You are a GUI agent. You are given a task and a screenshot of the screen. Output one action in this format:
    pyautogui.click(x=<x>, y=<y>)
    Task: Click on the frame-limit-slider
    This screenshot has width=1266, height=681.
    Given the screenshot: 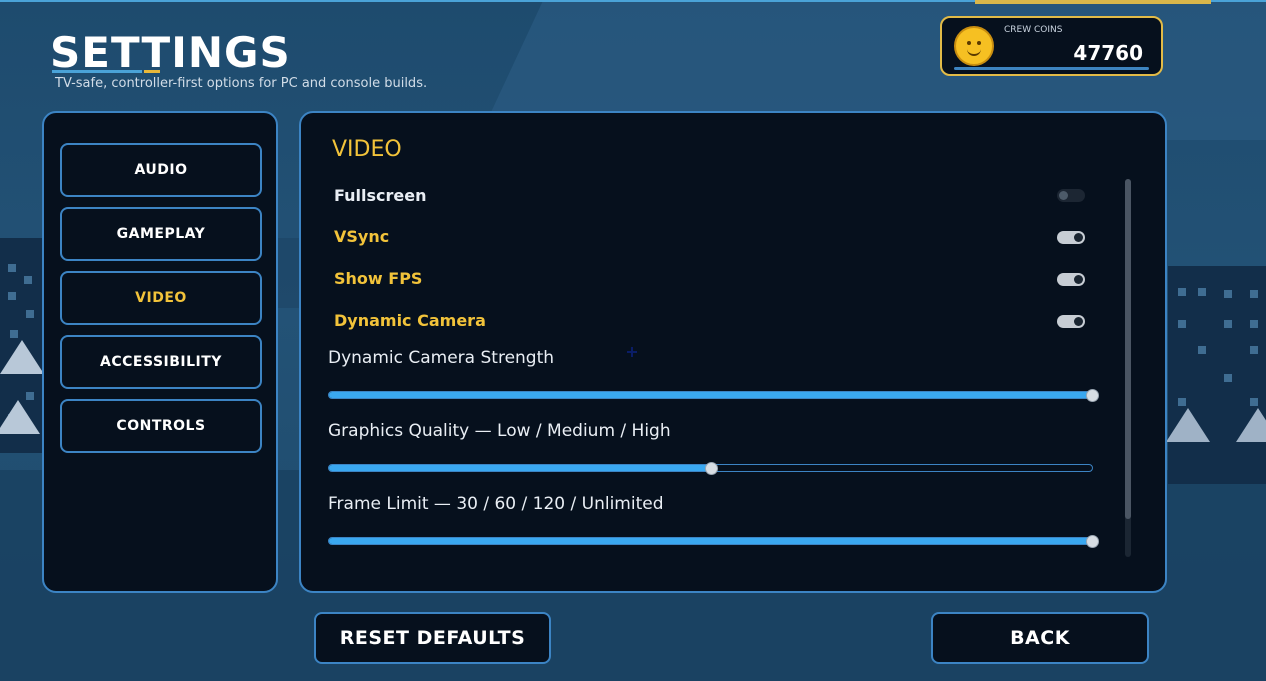 What is the action you would take?
    pyautogui.click(x=713, y=541)
    